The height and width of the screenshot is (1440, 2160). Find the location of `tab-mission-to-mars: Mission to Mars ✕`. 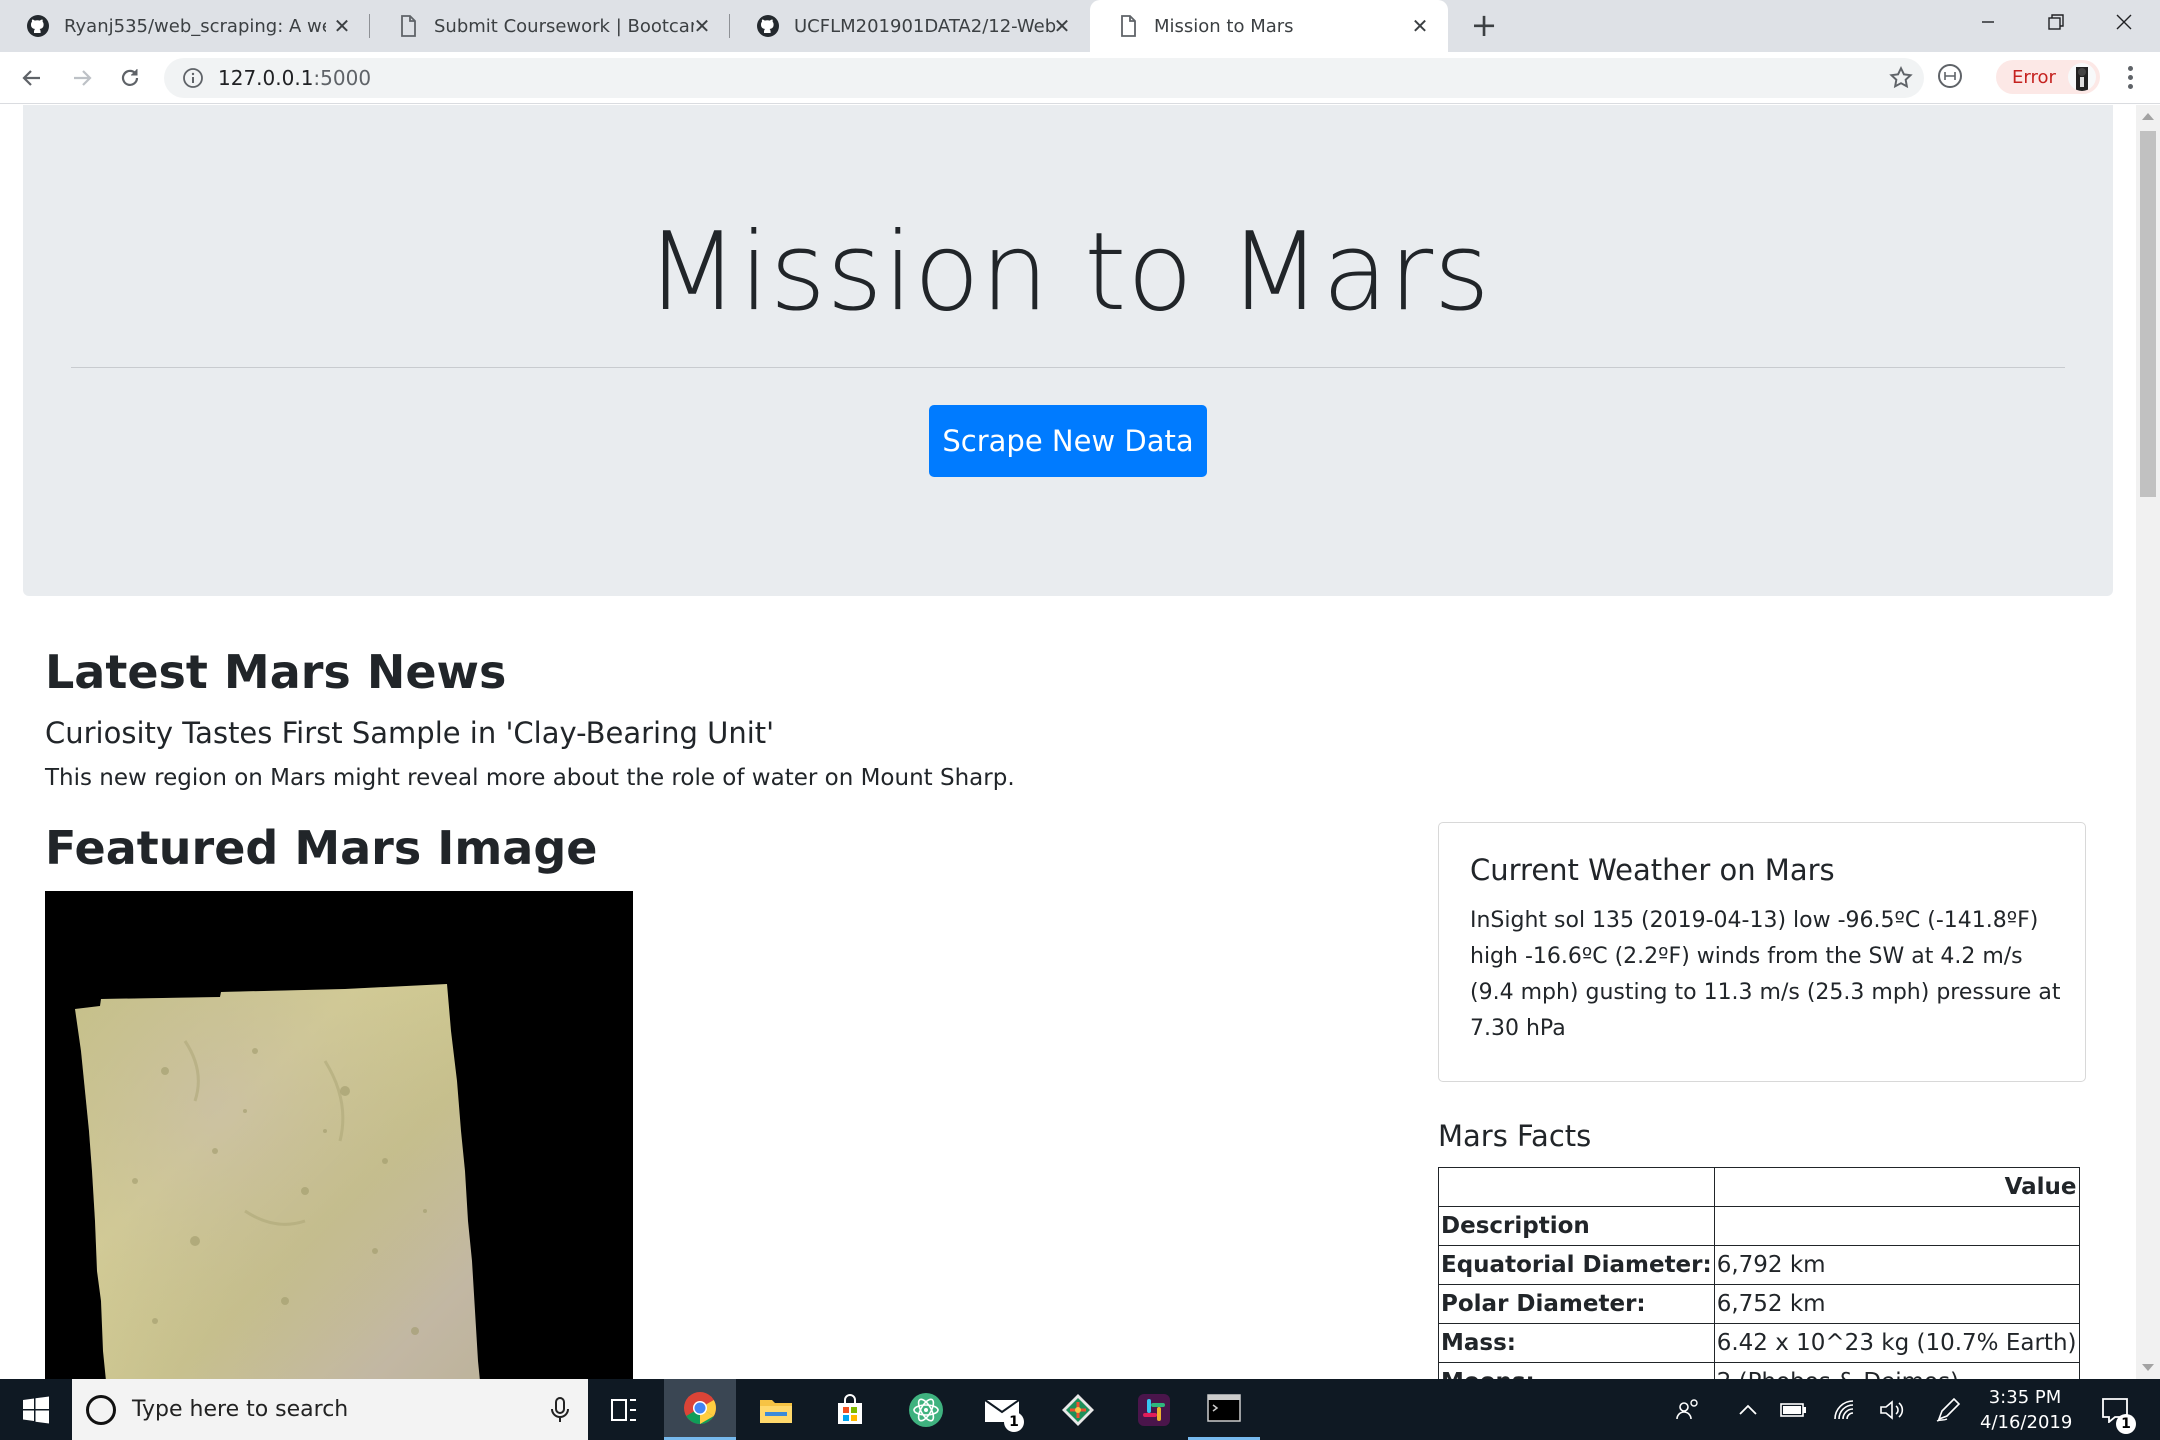

tab-mission-to-mars: Mission to Mars ✕ is located at coordinates (1269, 26).